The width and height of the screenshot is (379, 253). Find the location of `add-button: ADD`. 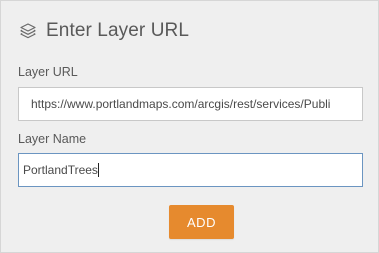

add-button: ADD is located at coordinates (201, 222).